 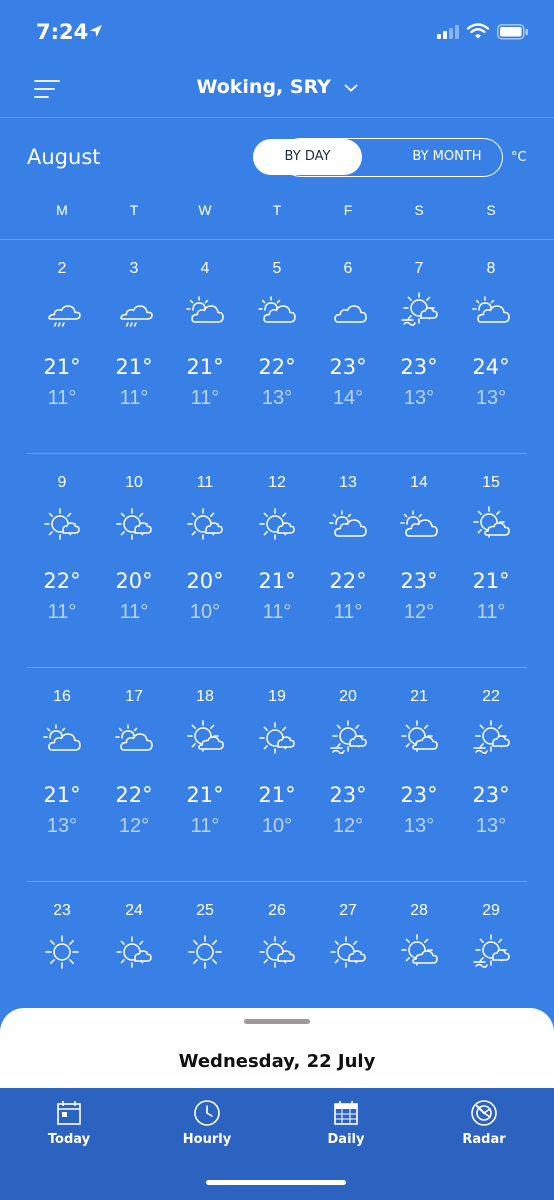 I want to click on day-cell: 8 24° 13°, so click(x=491, y=340).